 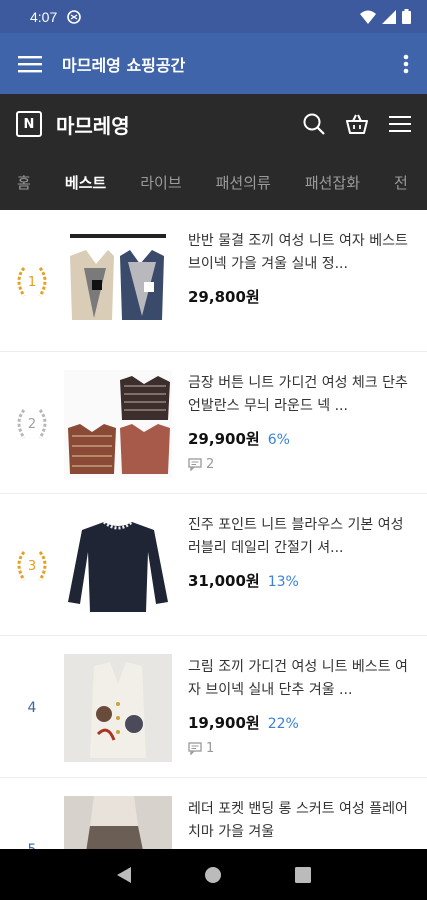 What do you see at coordinates (389, 16) in the screenshot?
I see `signal-icon` at bounding box center [389, 16].